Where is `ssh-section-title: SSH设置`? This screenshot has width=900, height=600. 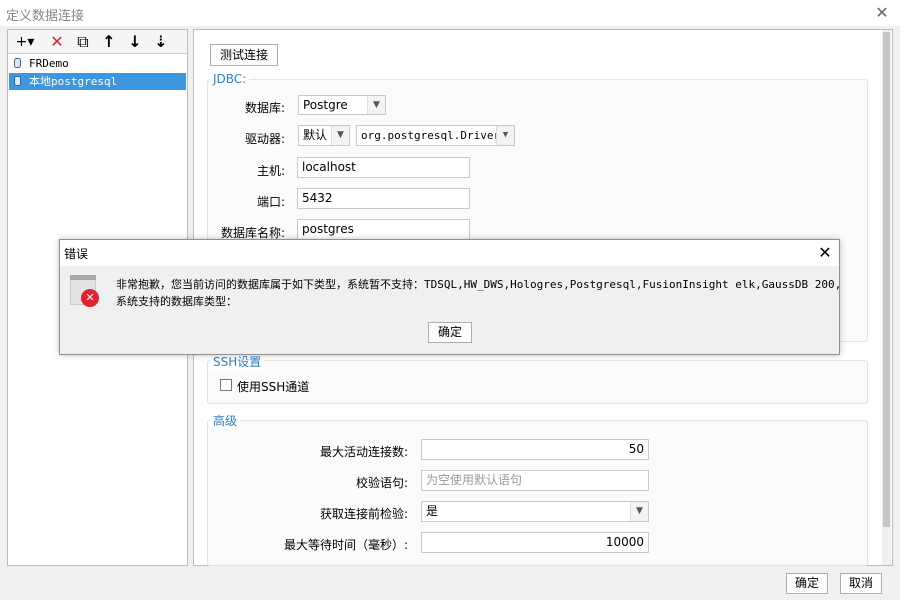
ssh-section-title: SSH设置 is located at coordinates (237, 361).